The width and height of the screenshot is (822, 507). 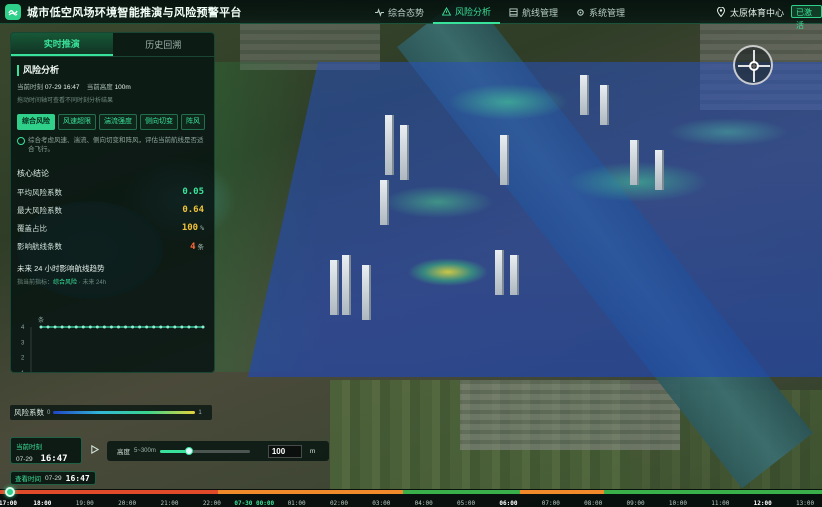 I want to click on section-title: 风险分析, so click(x=115, y=70).